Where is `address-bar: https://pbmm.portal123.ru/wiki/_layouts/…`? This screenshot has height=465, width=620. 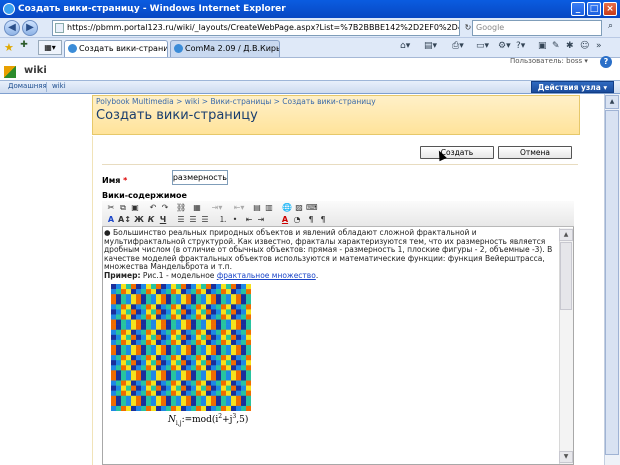
address-bar: https://pbmm.portal123.ru/wiki/_layouts/… is located at coordinates (256, 28).